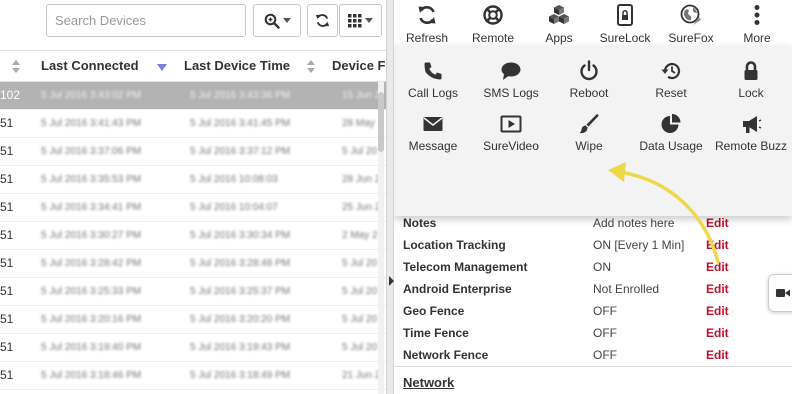 This screenshot has width=792, height=394. What do you see at coordinates (691, 25) in the screenshot?
I see `surefox-action-button: SureFox` at bounding box center [691, 25].